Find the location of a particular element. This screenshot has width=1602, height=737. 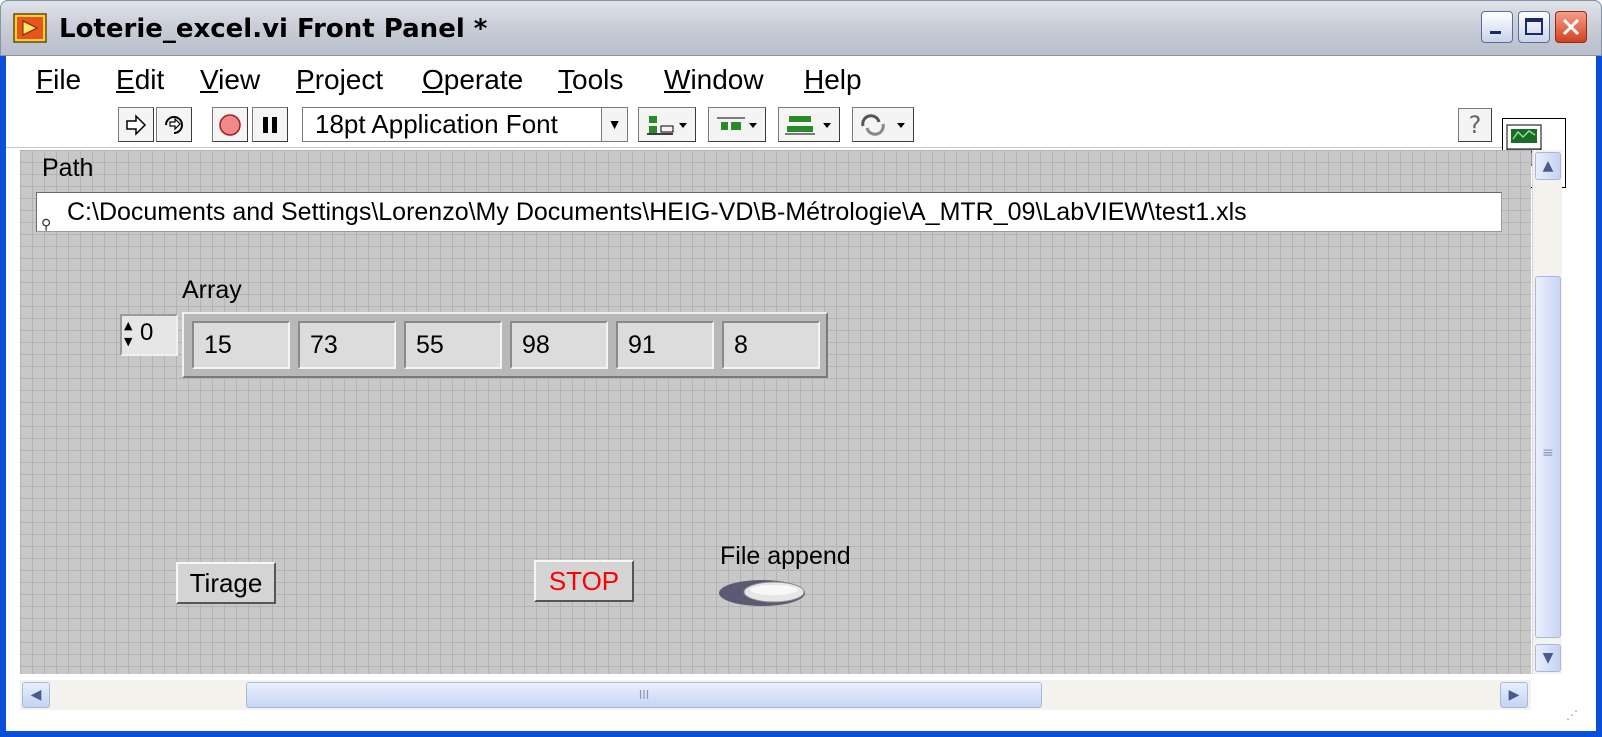

array-label: Array is located at coordinates (212, 290).